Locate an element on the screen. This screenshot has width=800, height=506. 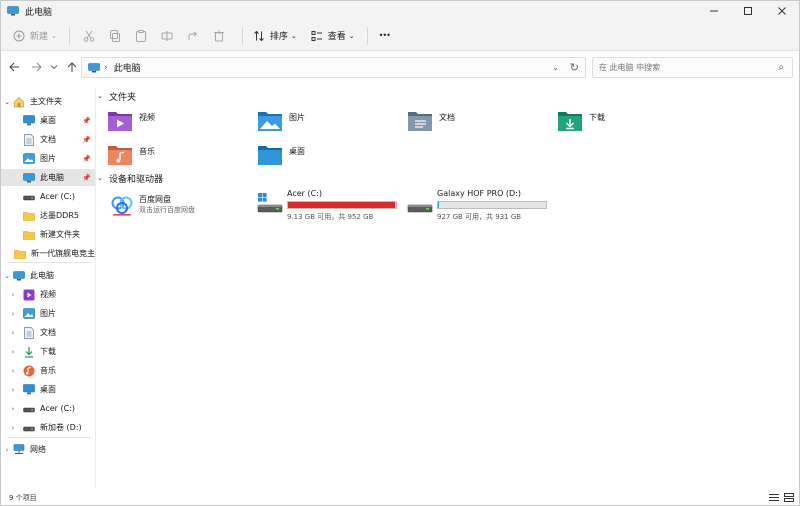
refresh-icon: ↻ is located at coordinates (574, 67).